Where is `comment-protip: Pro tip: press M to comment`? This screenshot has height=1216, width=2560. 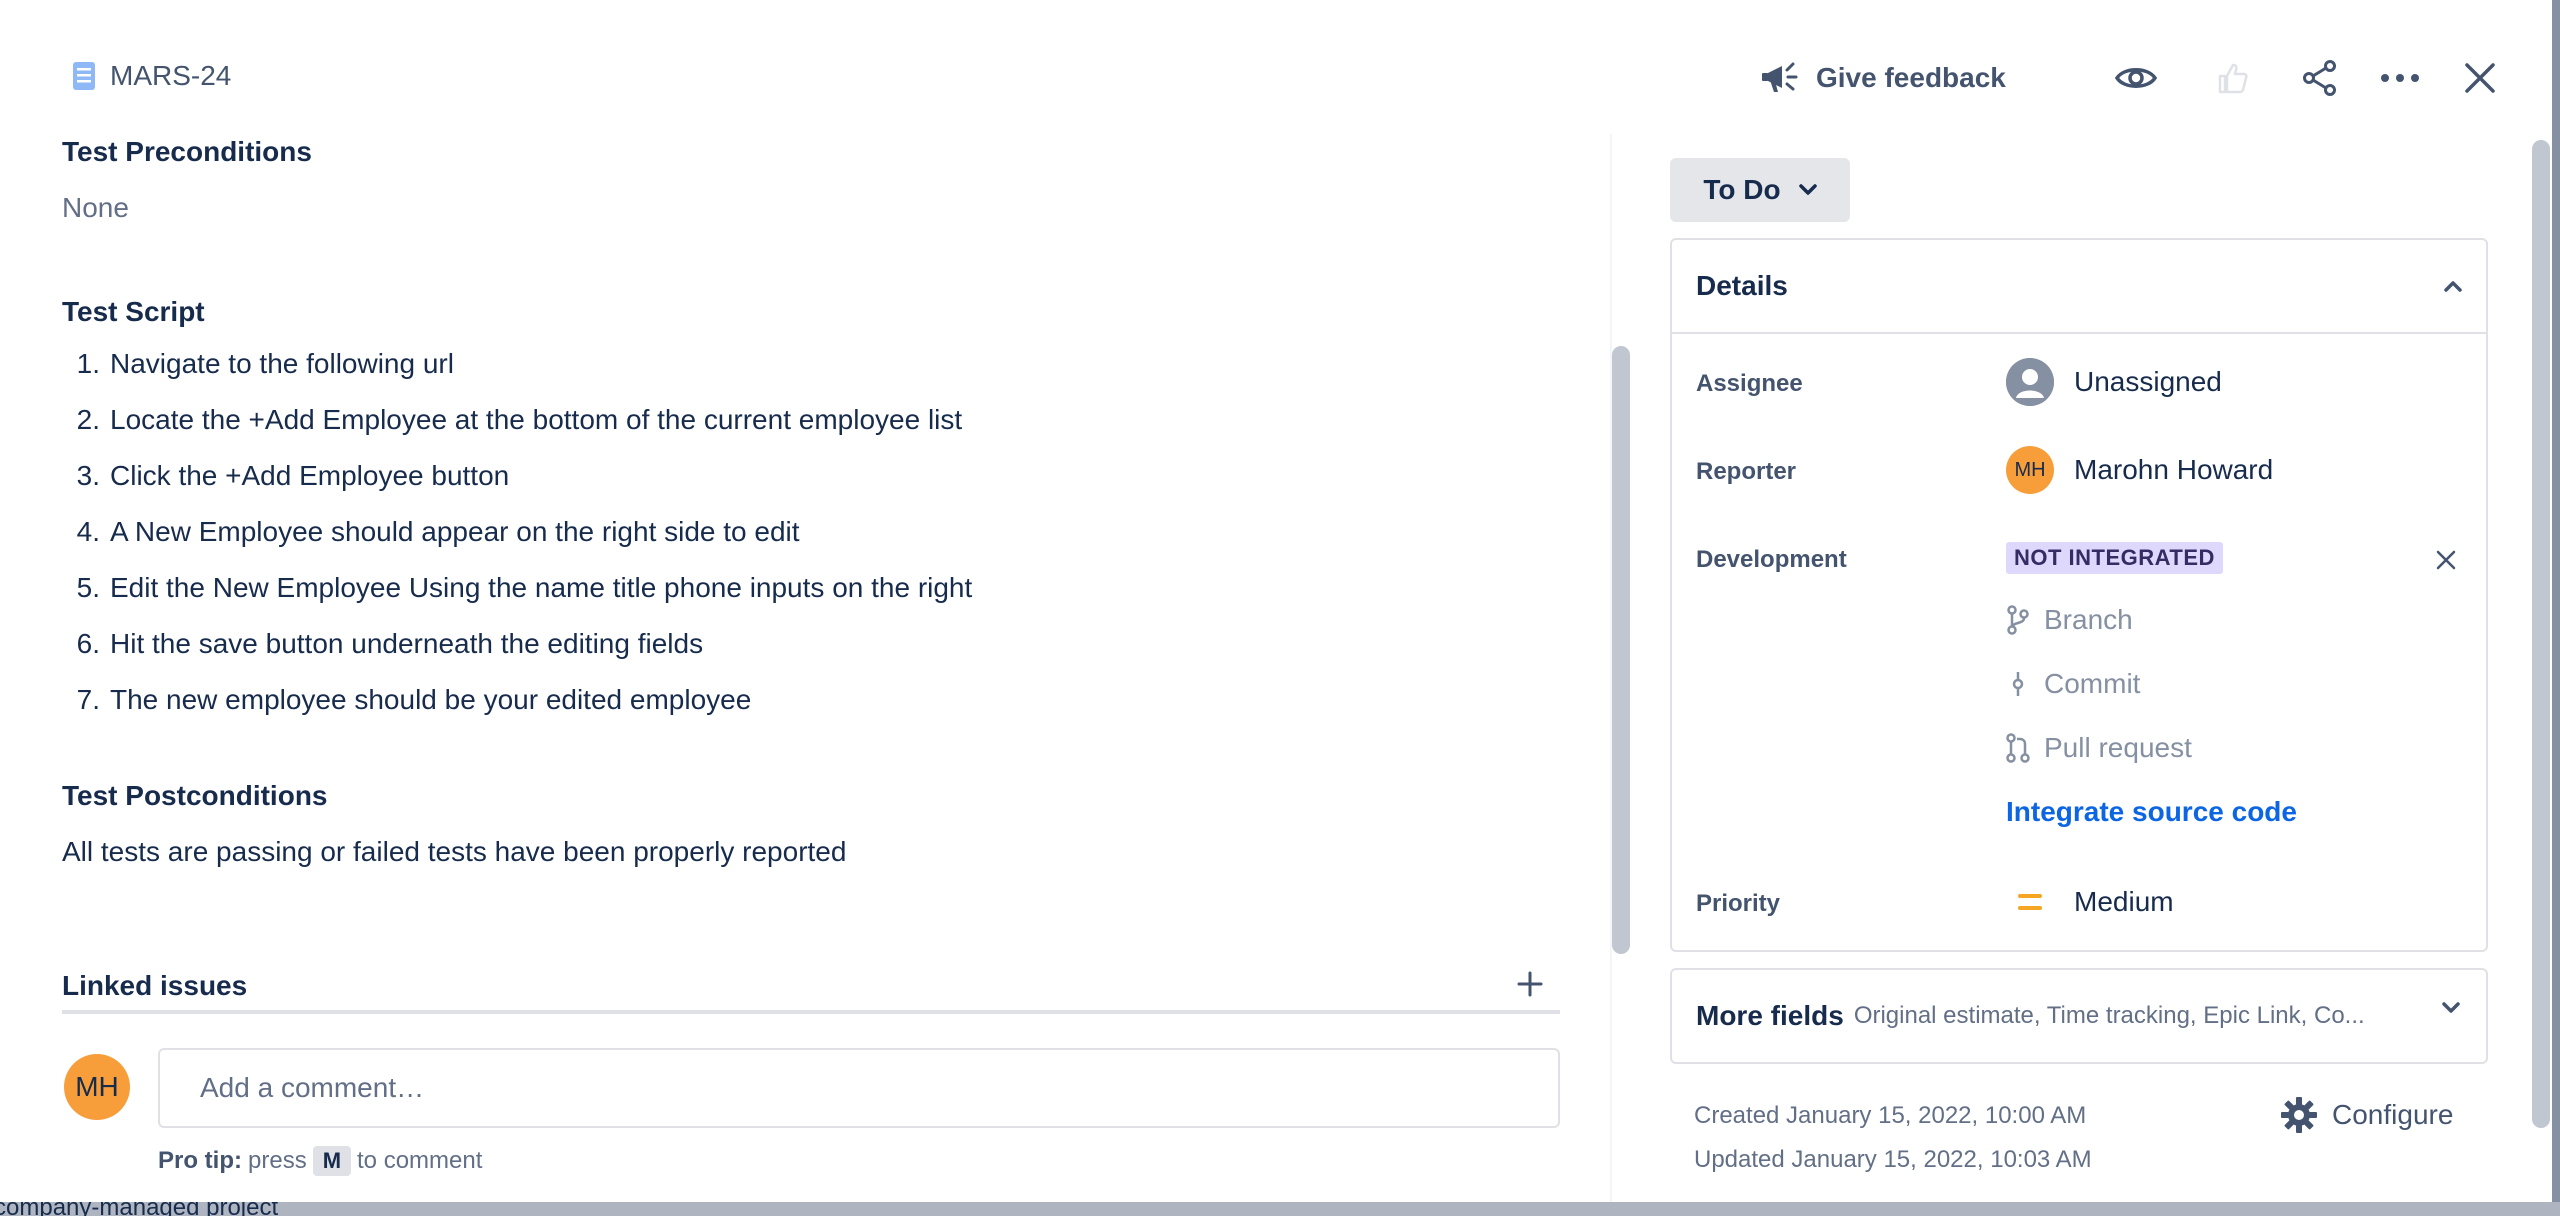
comment-protip: Pro tip: press M to comment is located at coordinates (320, 1161).